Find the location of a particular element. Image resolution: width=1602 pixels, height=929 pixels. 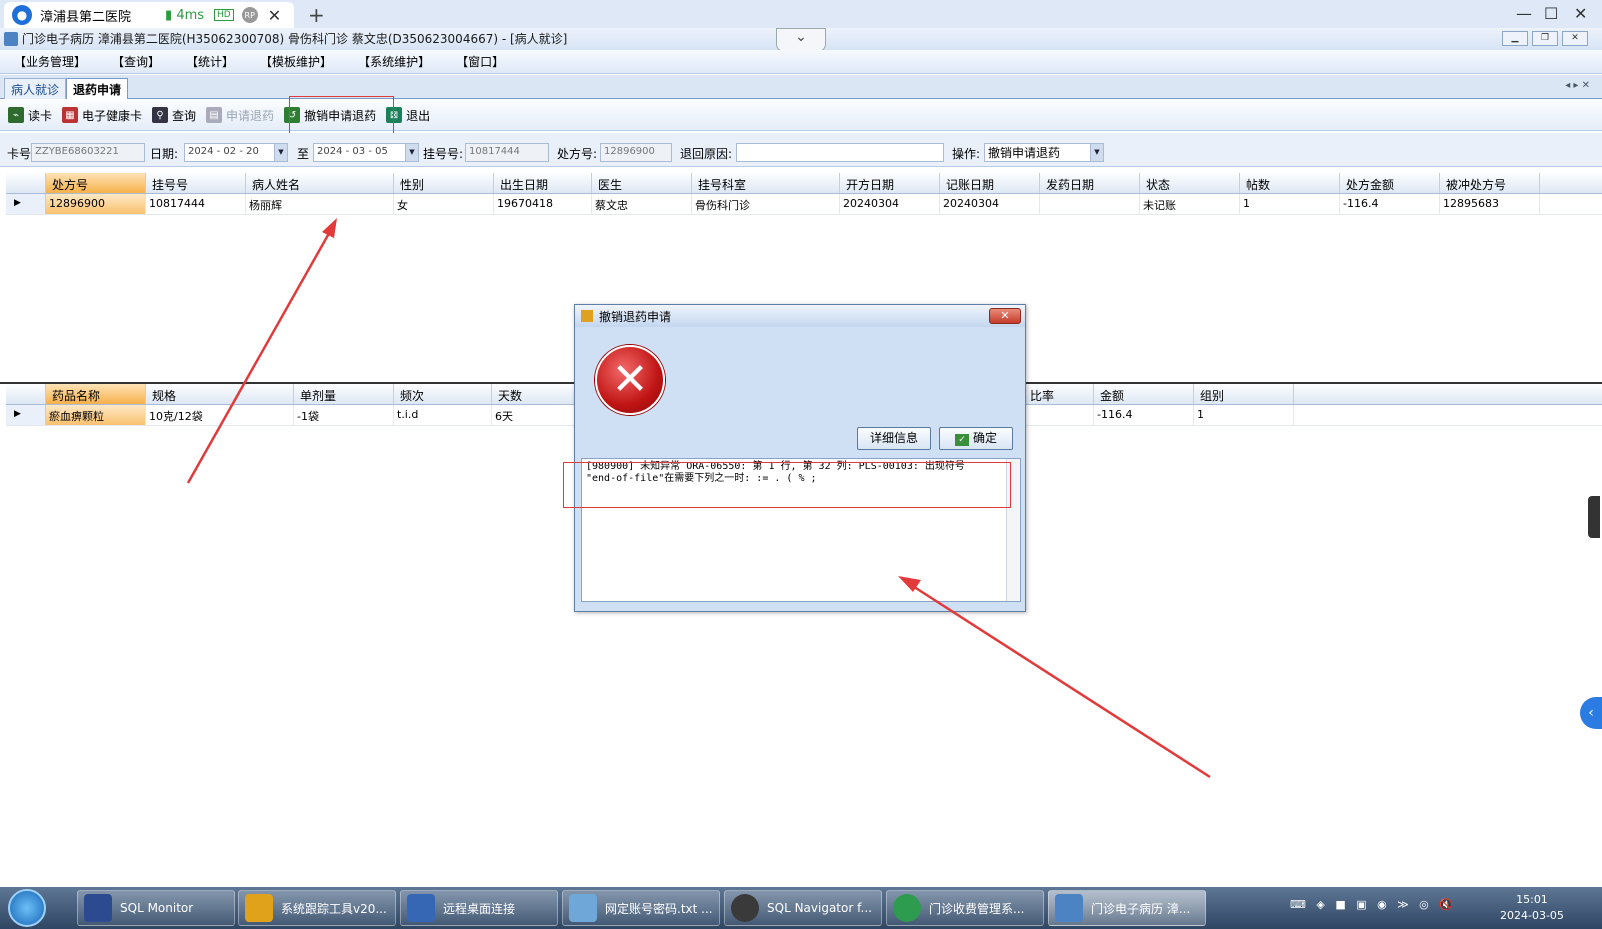

return-reason-field is located at coordinates (840, 152).